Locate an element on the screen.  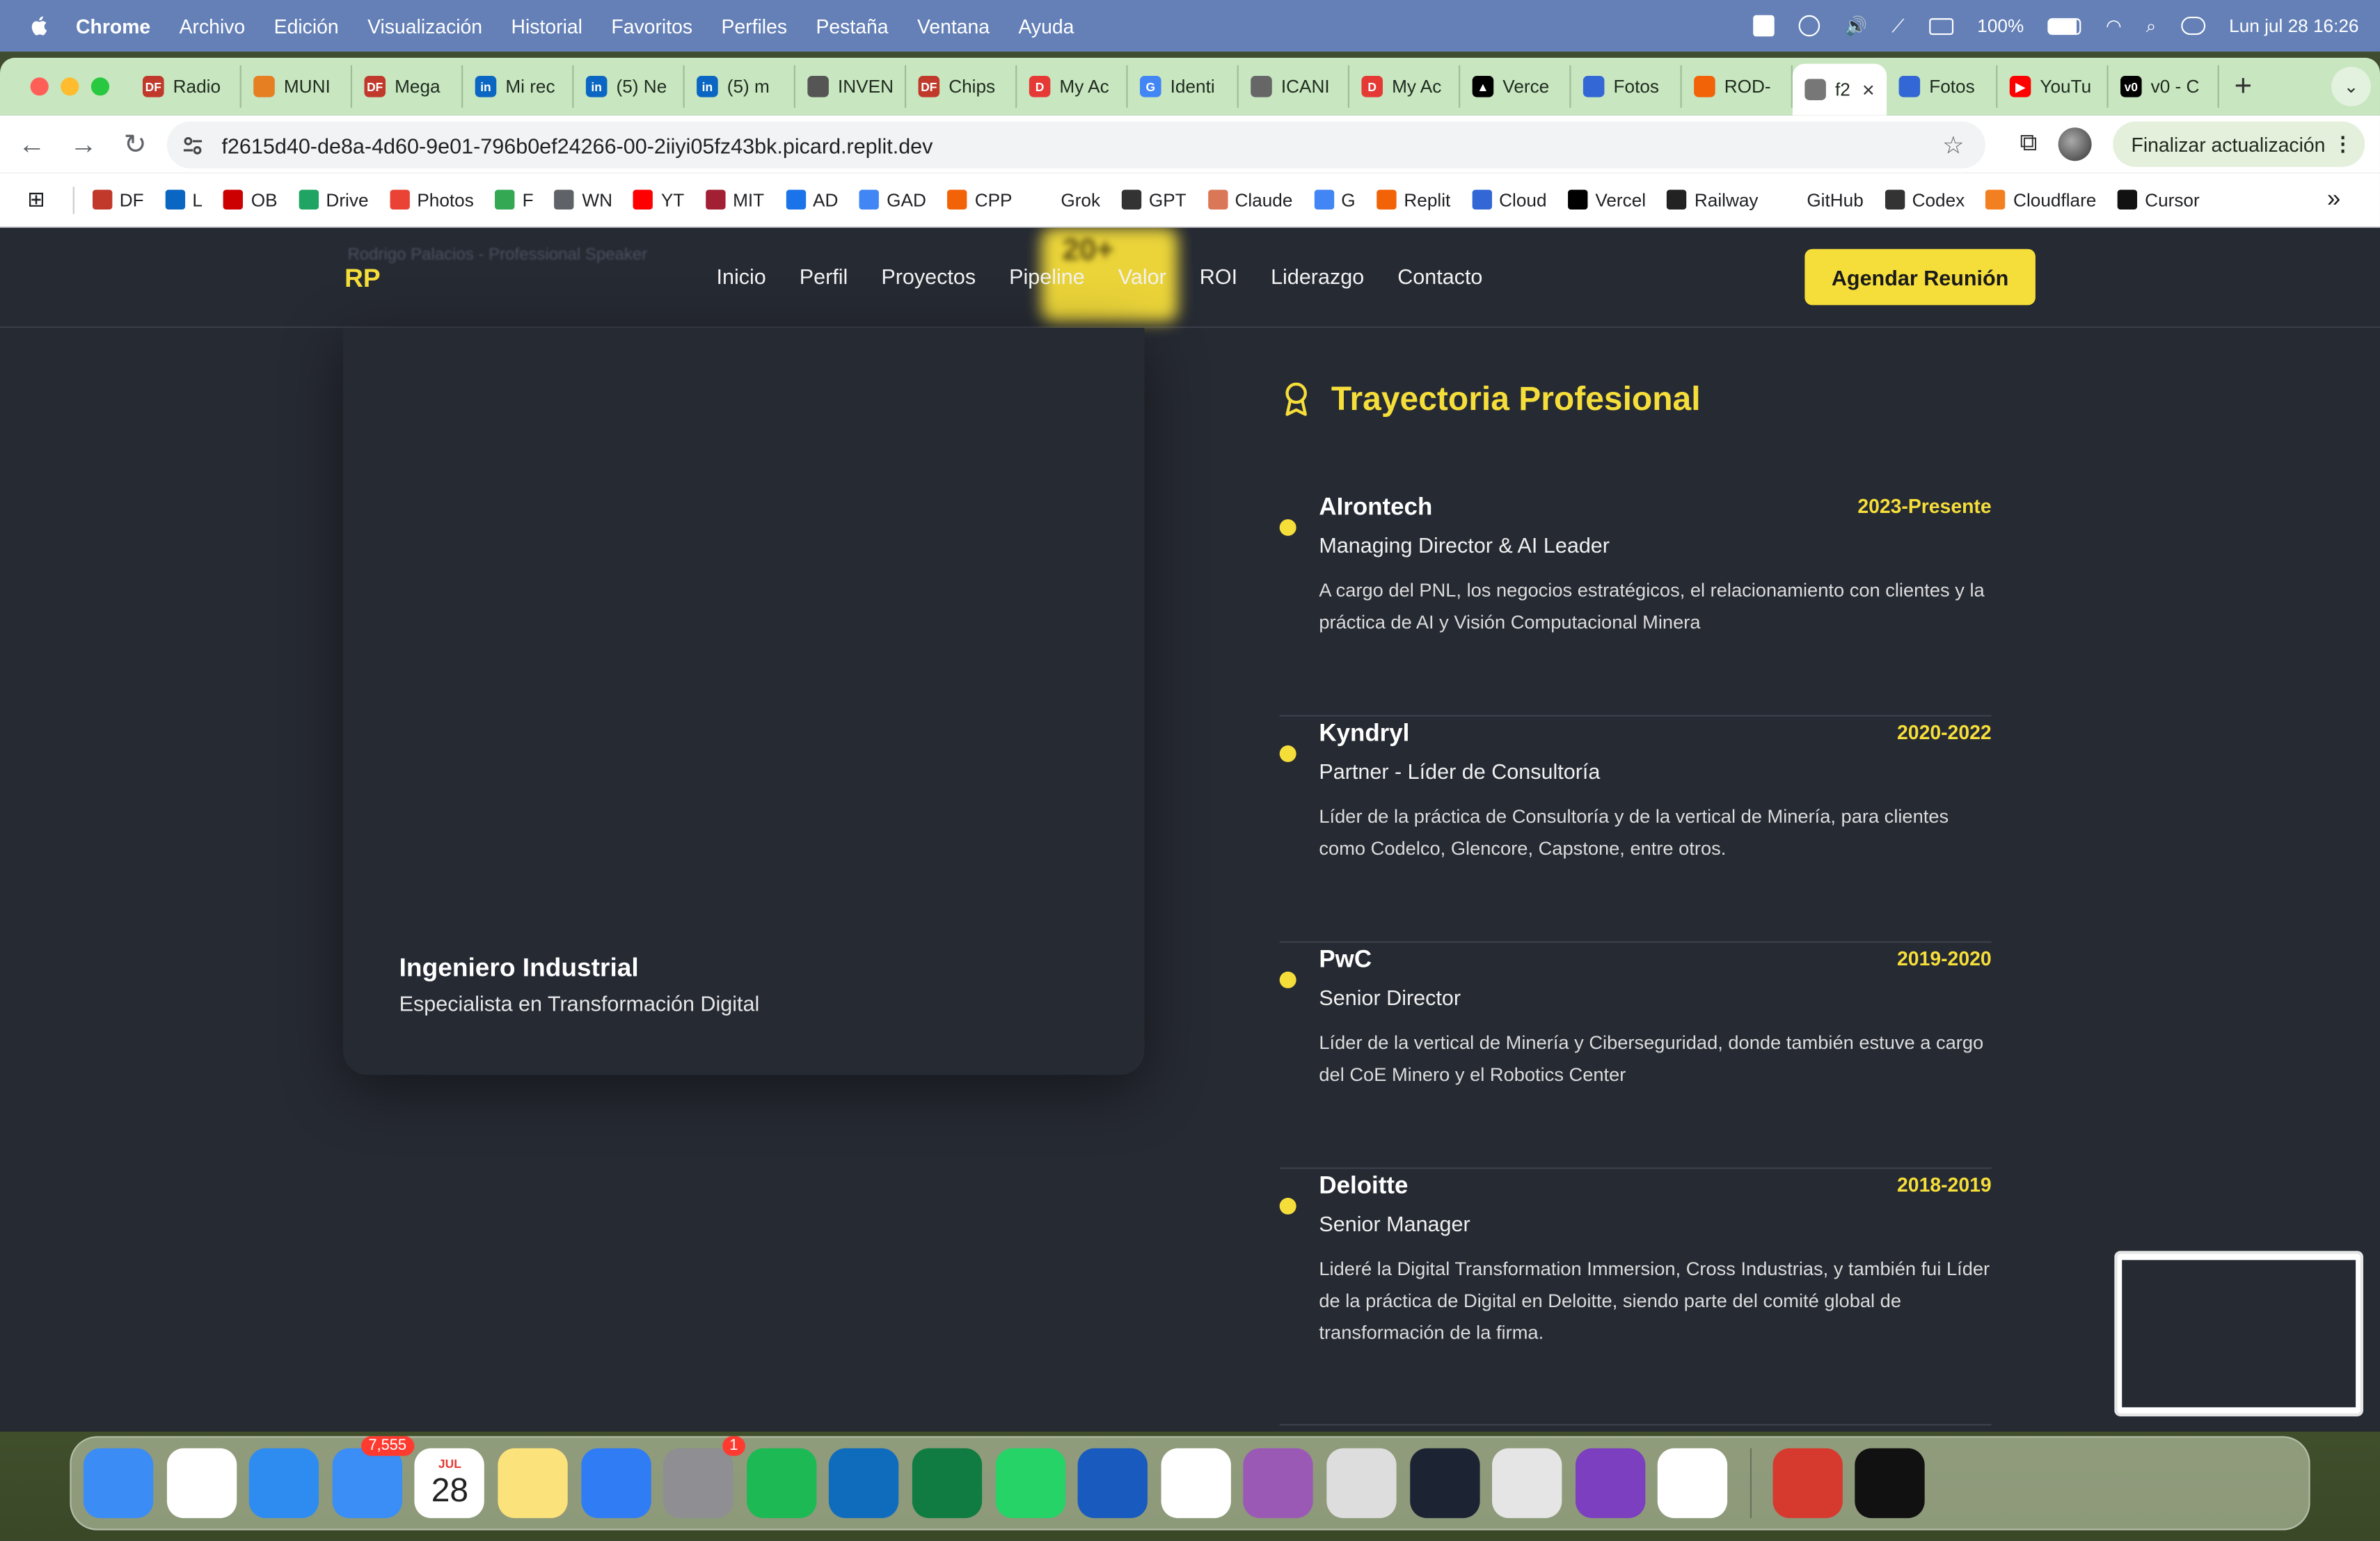
browser-tab: ▶ YouTu is located at coordinates (2053, 86).